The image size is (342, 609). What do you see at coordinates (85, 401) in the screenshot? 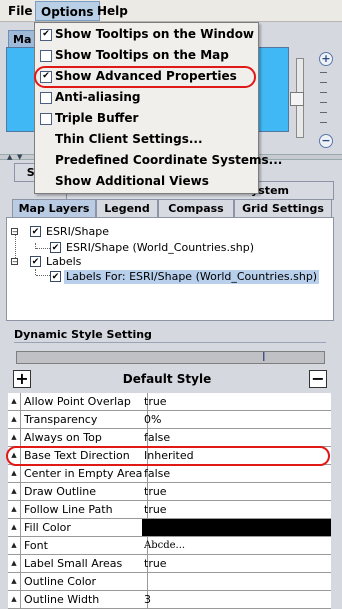
I see `property-name: Allow Point Overlap` at bounding box center [85, 401].